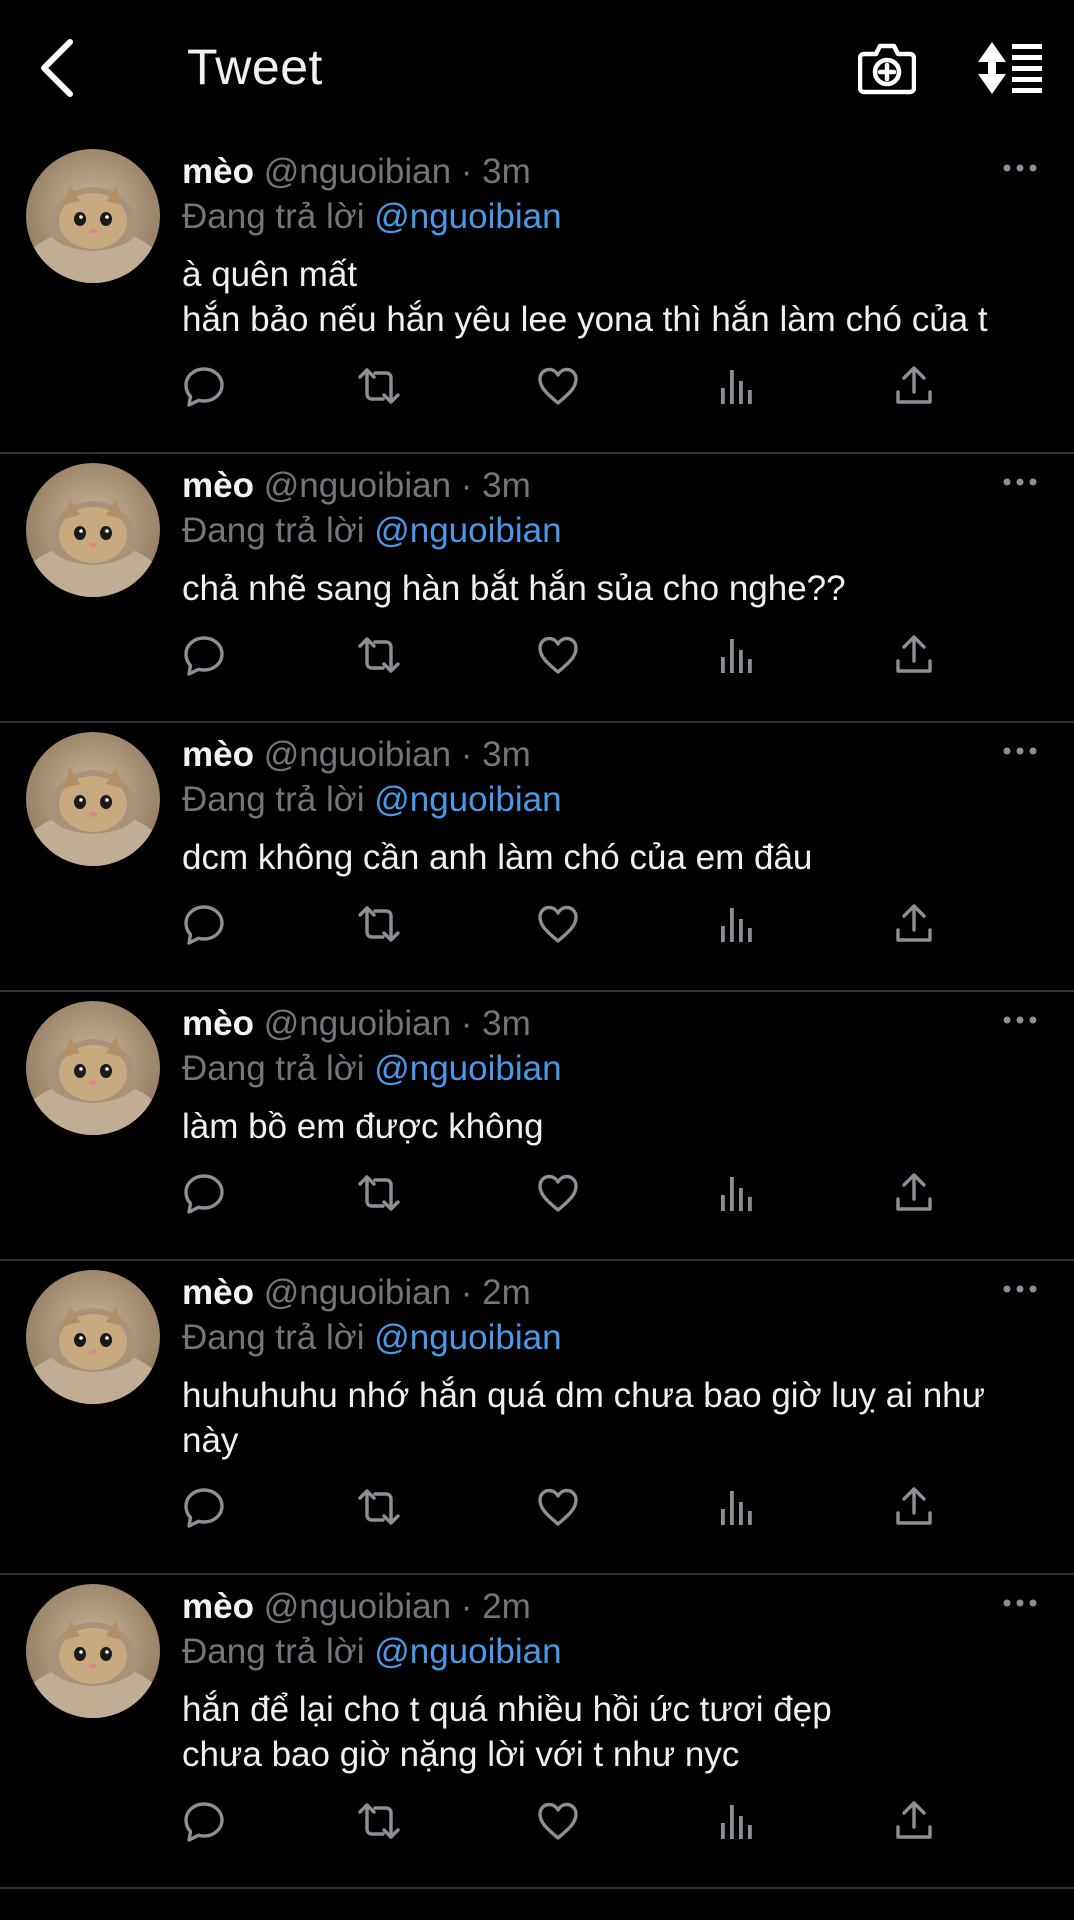 This screenshot has width=1074, height=1920. Describe the element at coordinates (613, 1204) in the screenshot. I see `action-bar` at that location.